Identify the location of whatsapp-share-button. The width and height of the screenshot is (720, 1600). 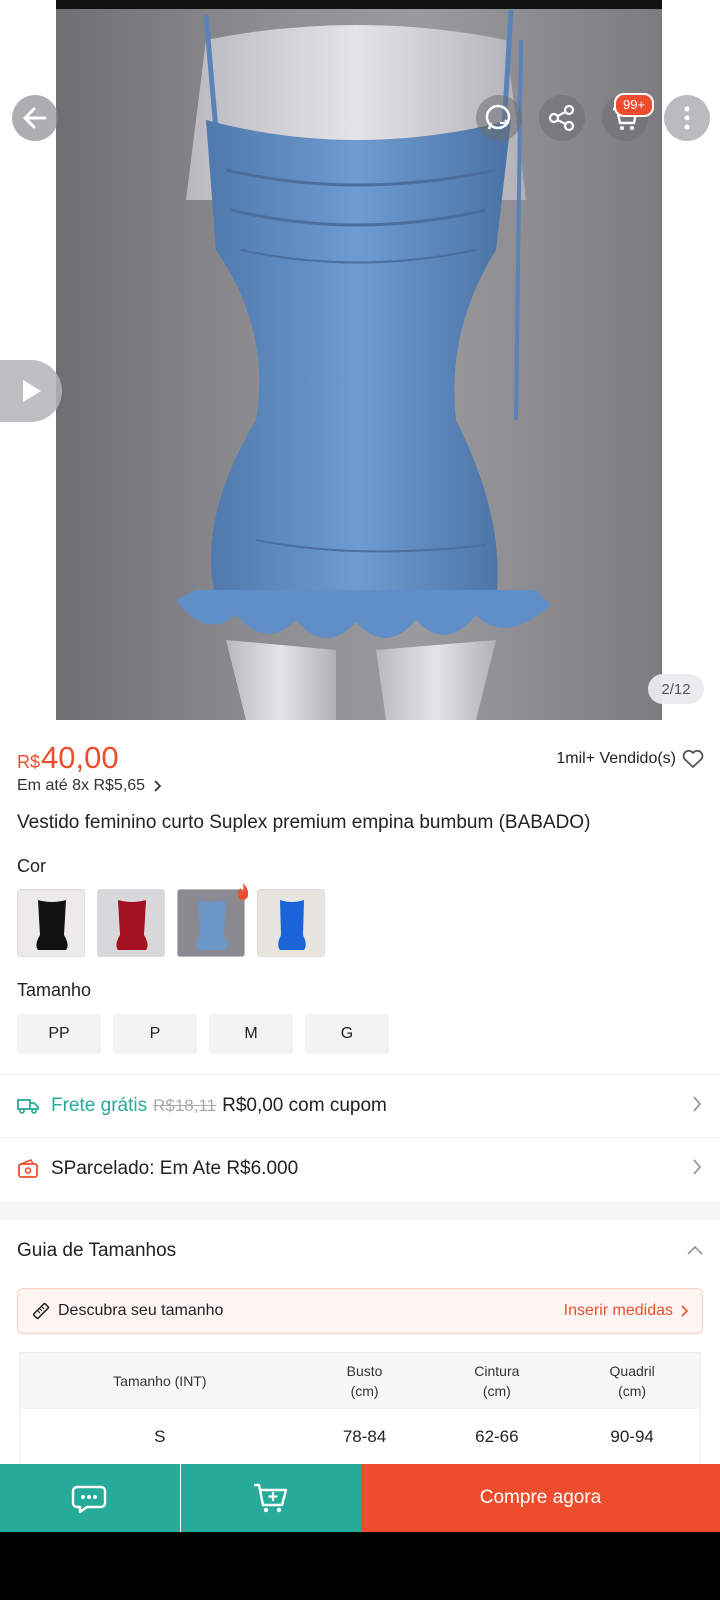
(499, 118).